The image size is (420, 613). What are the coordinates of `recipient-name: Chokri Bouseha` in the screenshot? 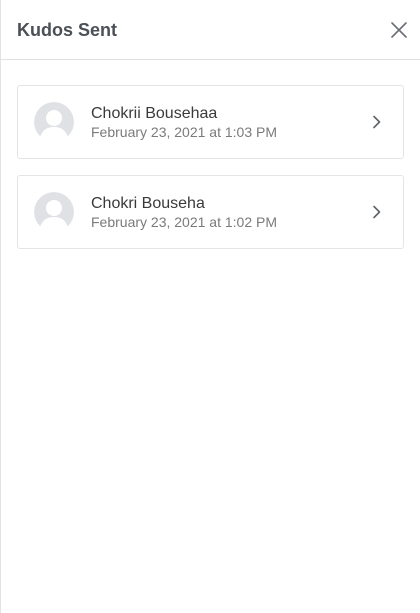 It's located at (148, 203).